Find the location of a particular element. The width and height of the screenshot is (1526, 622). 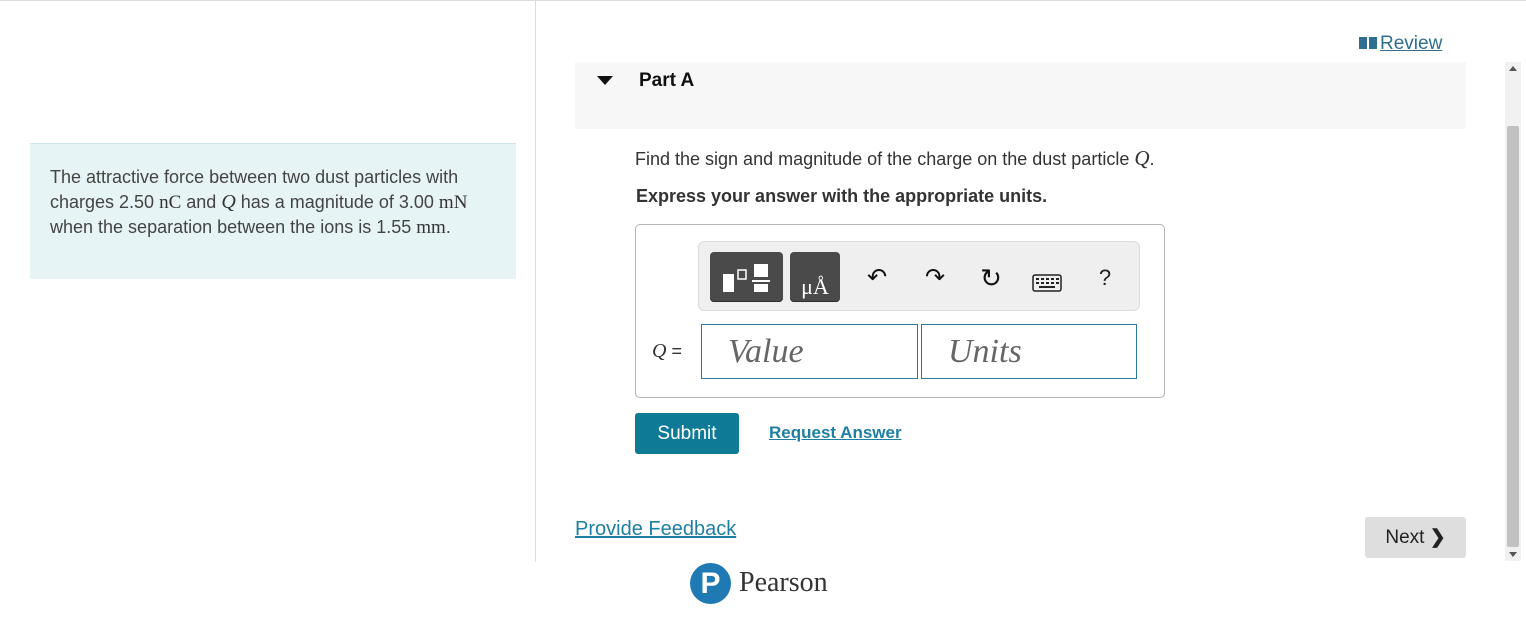

problem-text-3: has a magnitude of 3.00 is located at coordinates (337, 202).